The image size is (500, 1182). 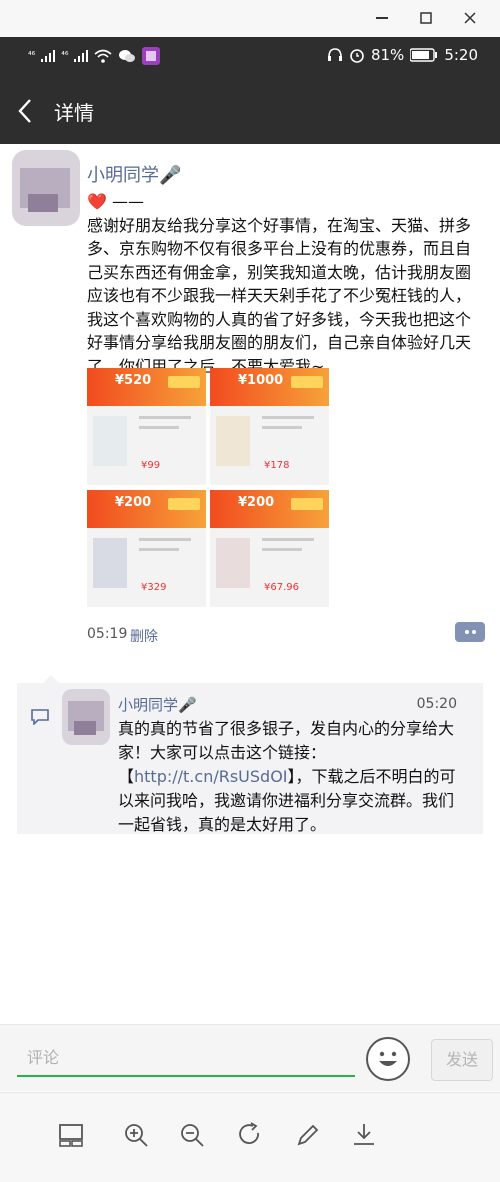 What do you see at coordinates (269, 548) in the screenshot?
I see `post-image-4: ¥200 ¥67.96` at bounding box center [269, 548].